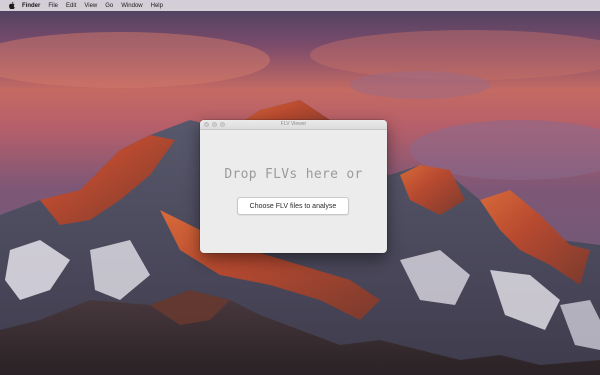  Describe the element at coordinates (109, 6) in the screenshot. I see `menu-go: Go` at that location.